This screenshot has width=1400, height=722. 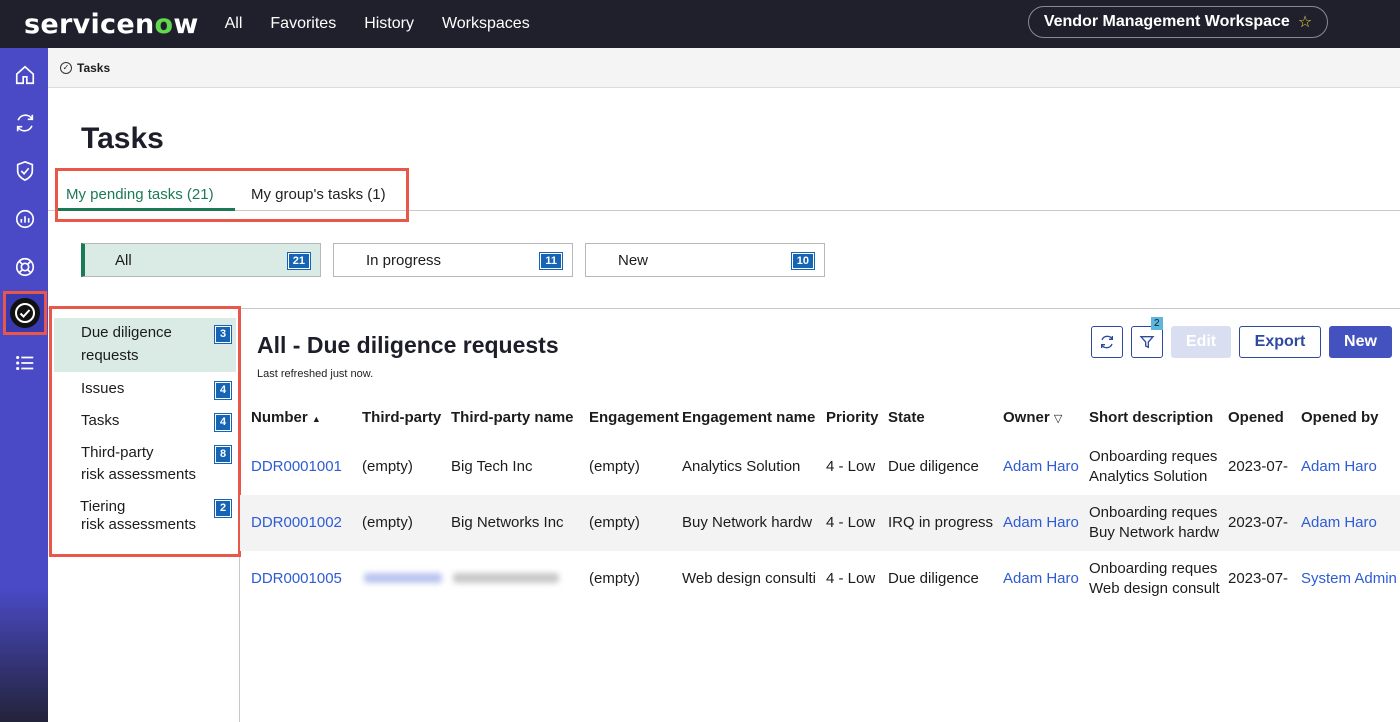 I want to click on third-party-name-cell: Big Tech Inc, so click(x=492, y=466).